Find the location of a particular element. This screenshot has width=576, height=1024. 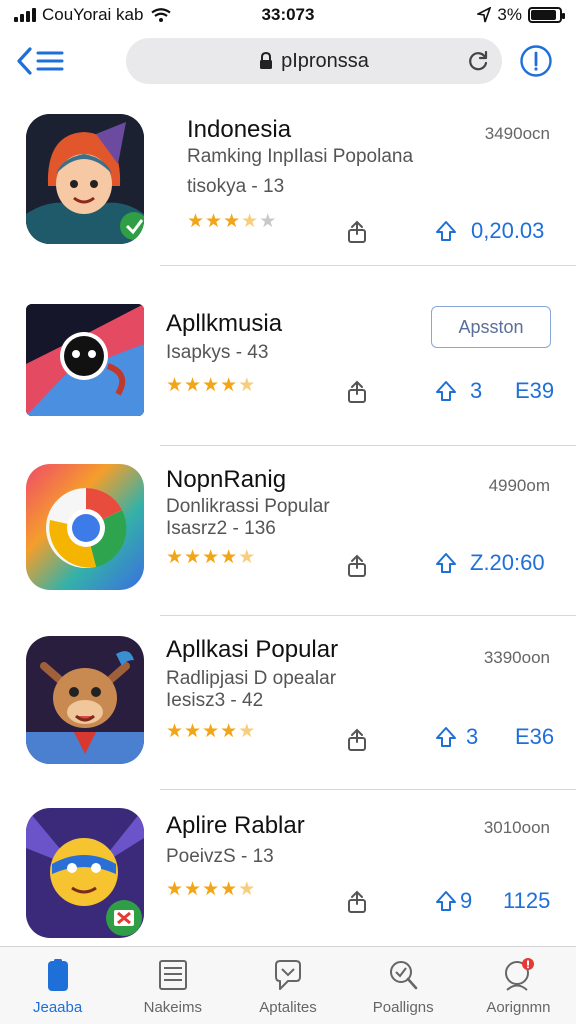

tab-label: Jeaaba is located at coordinates (57, 1007).